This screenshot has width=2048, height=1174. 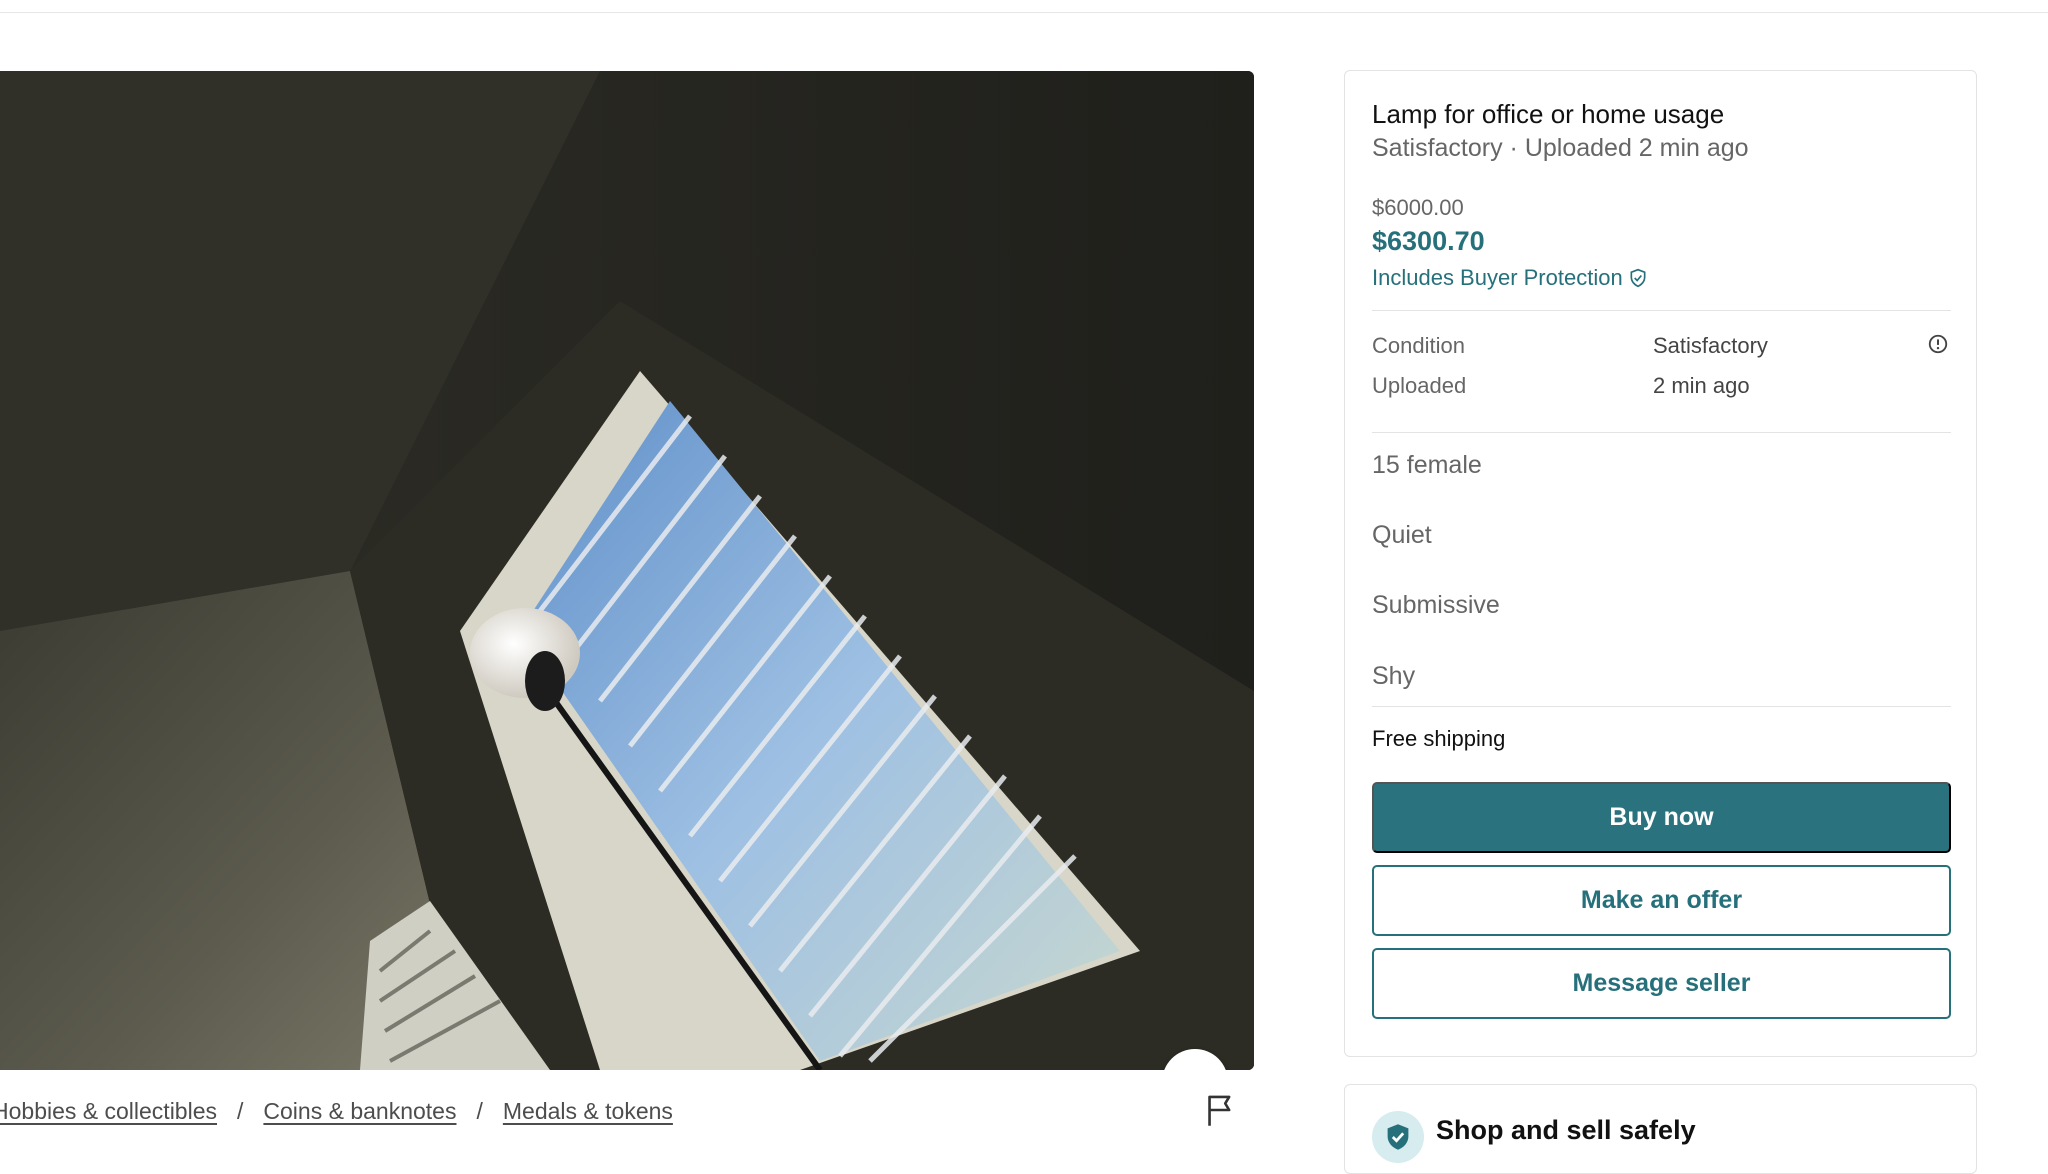 I want to click on safety-title: Shop and sell safely, so click(x=1566, y=1130).